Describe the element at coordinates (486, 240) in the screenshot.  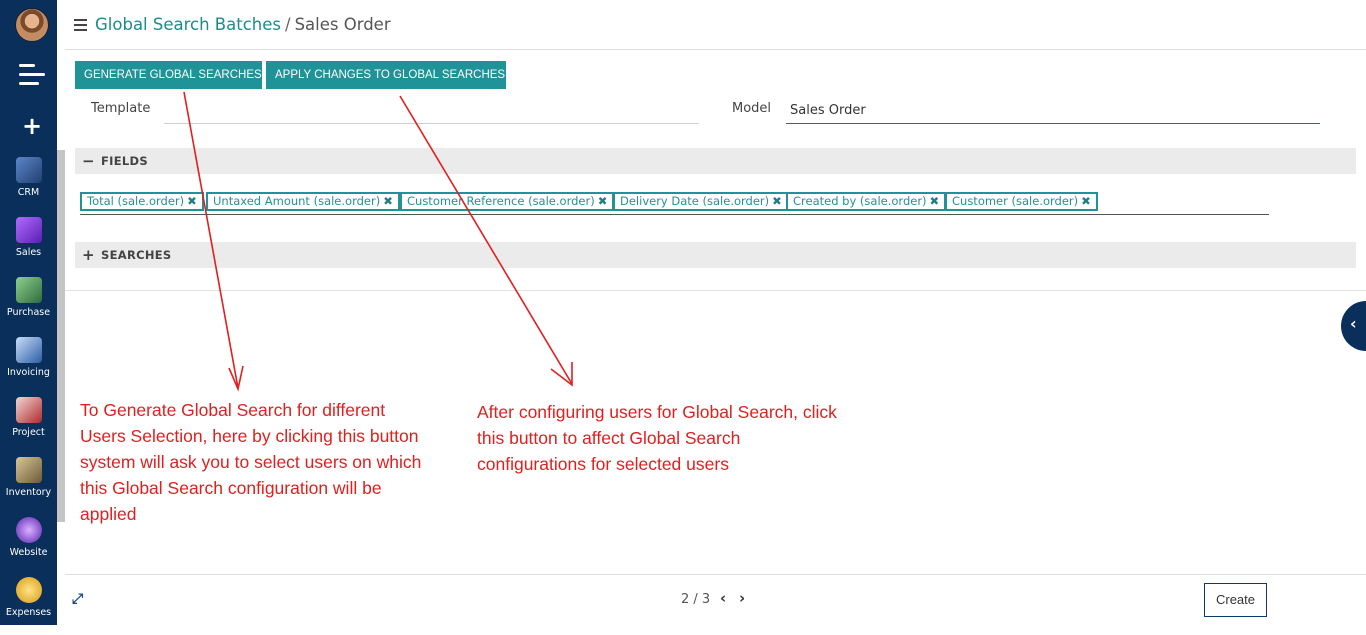
I see `arrow-line-right` at that location.